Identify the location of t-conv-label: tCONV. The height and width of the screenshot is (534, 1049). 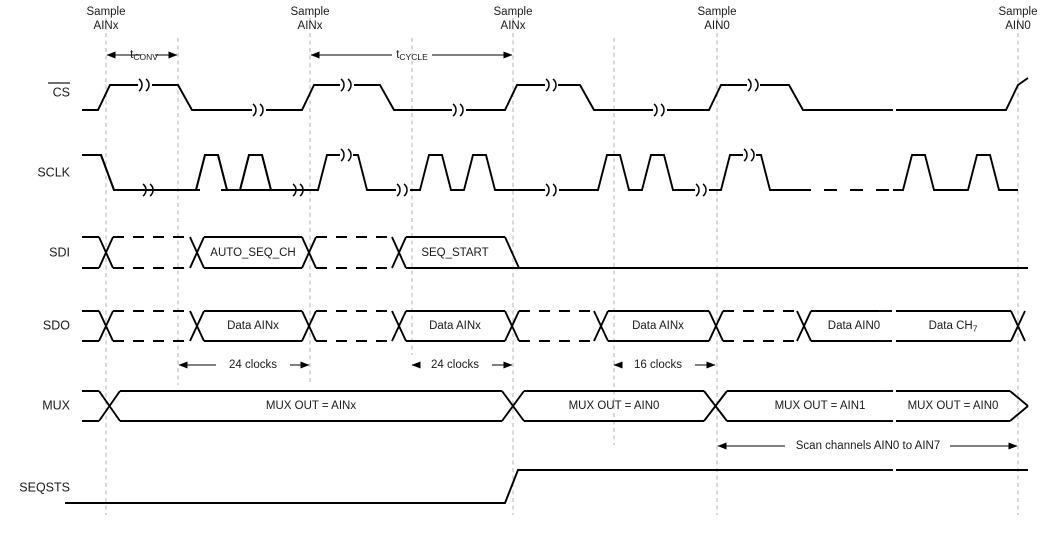
(144, 55).